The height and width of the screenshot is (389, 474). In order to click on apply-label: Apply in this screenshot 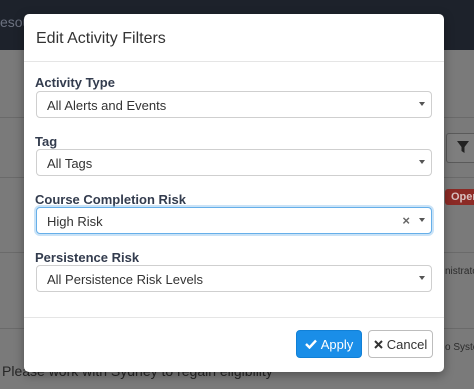, I will do `click(337, 344)`.